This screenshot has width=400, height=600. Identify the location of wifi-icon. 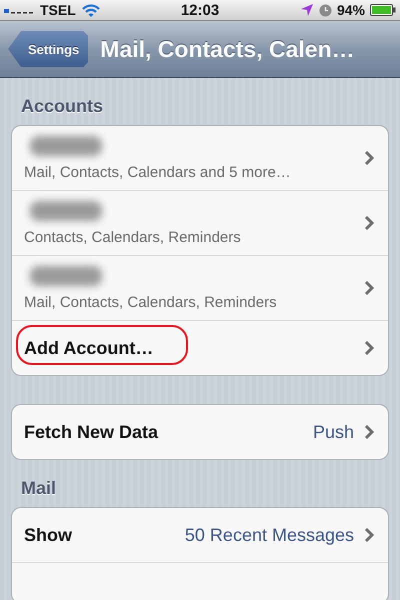
(91, 10).